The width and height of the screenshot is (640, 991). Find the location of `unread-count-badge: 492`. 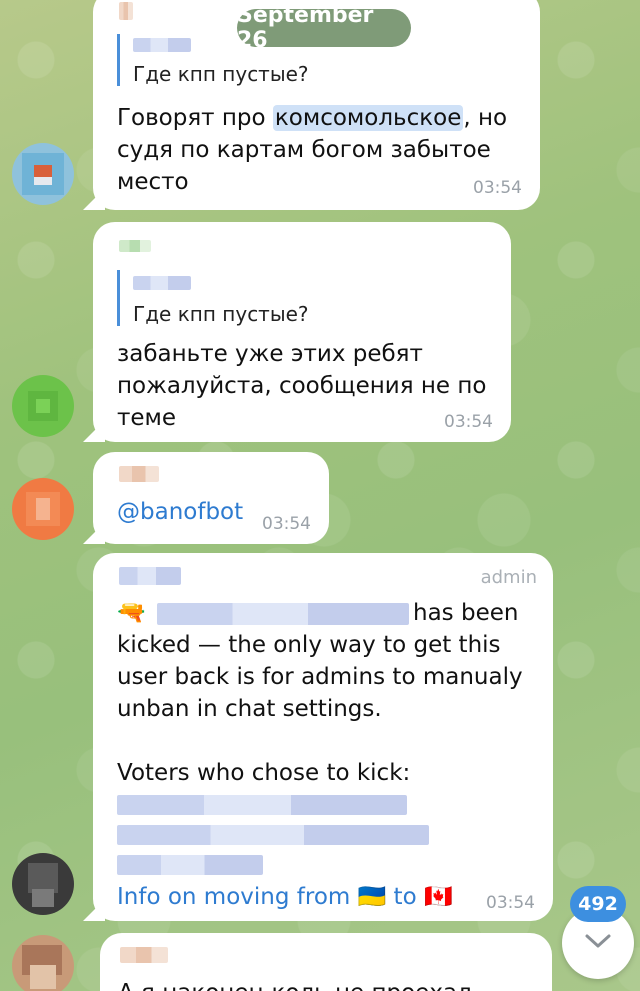

unread-count-badge: 492 is located at coordinates (598, 904).